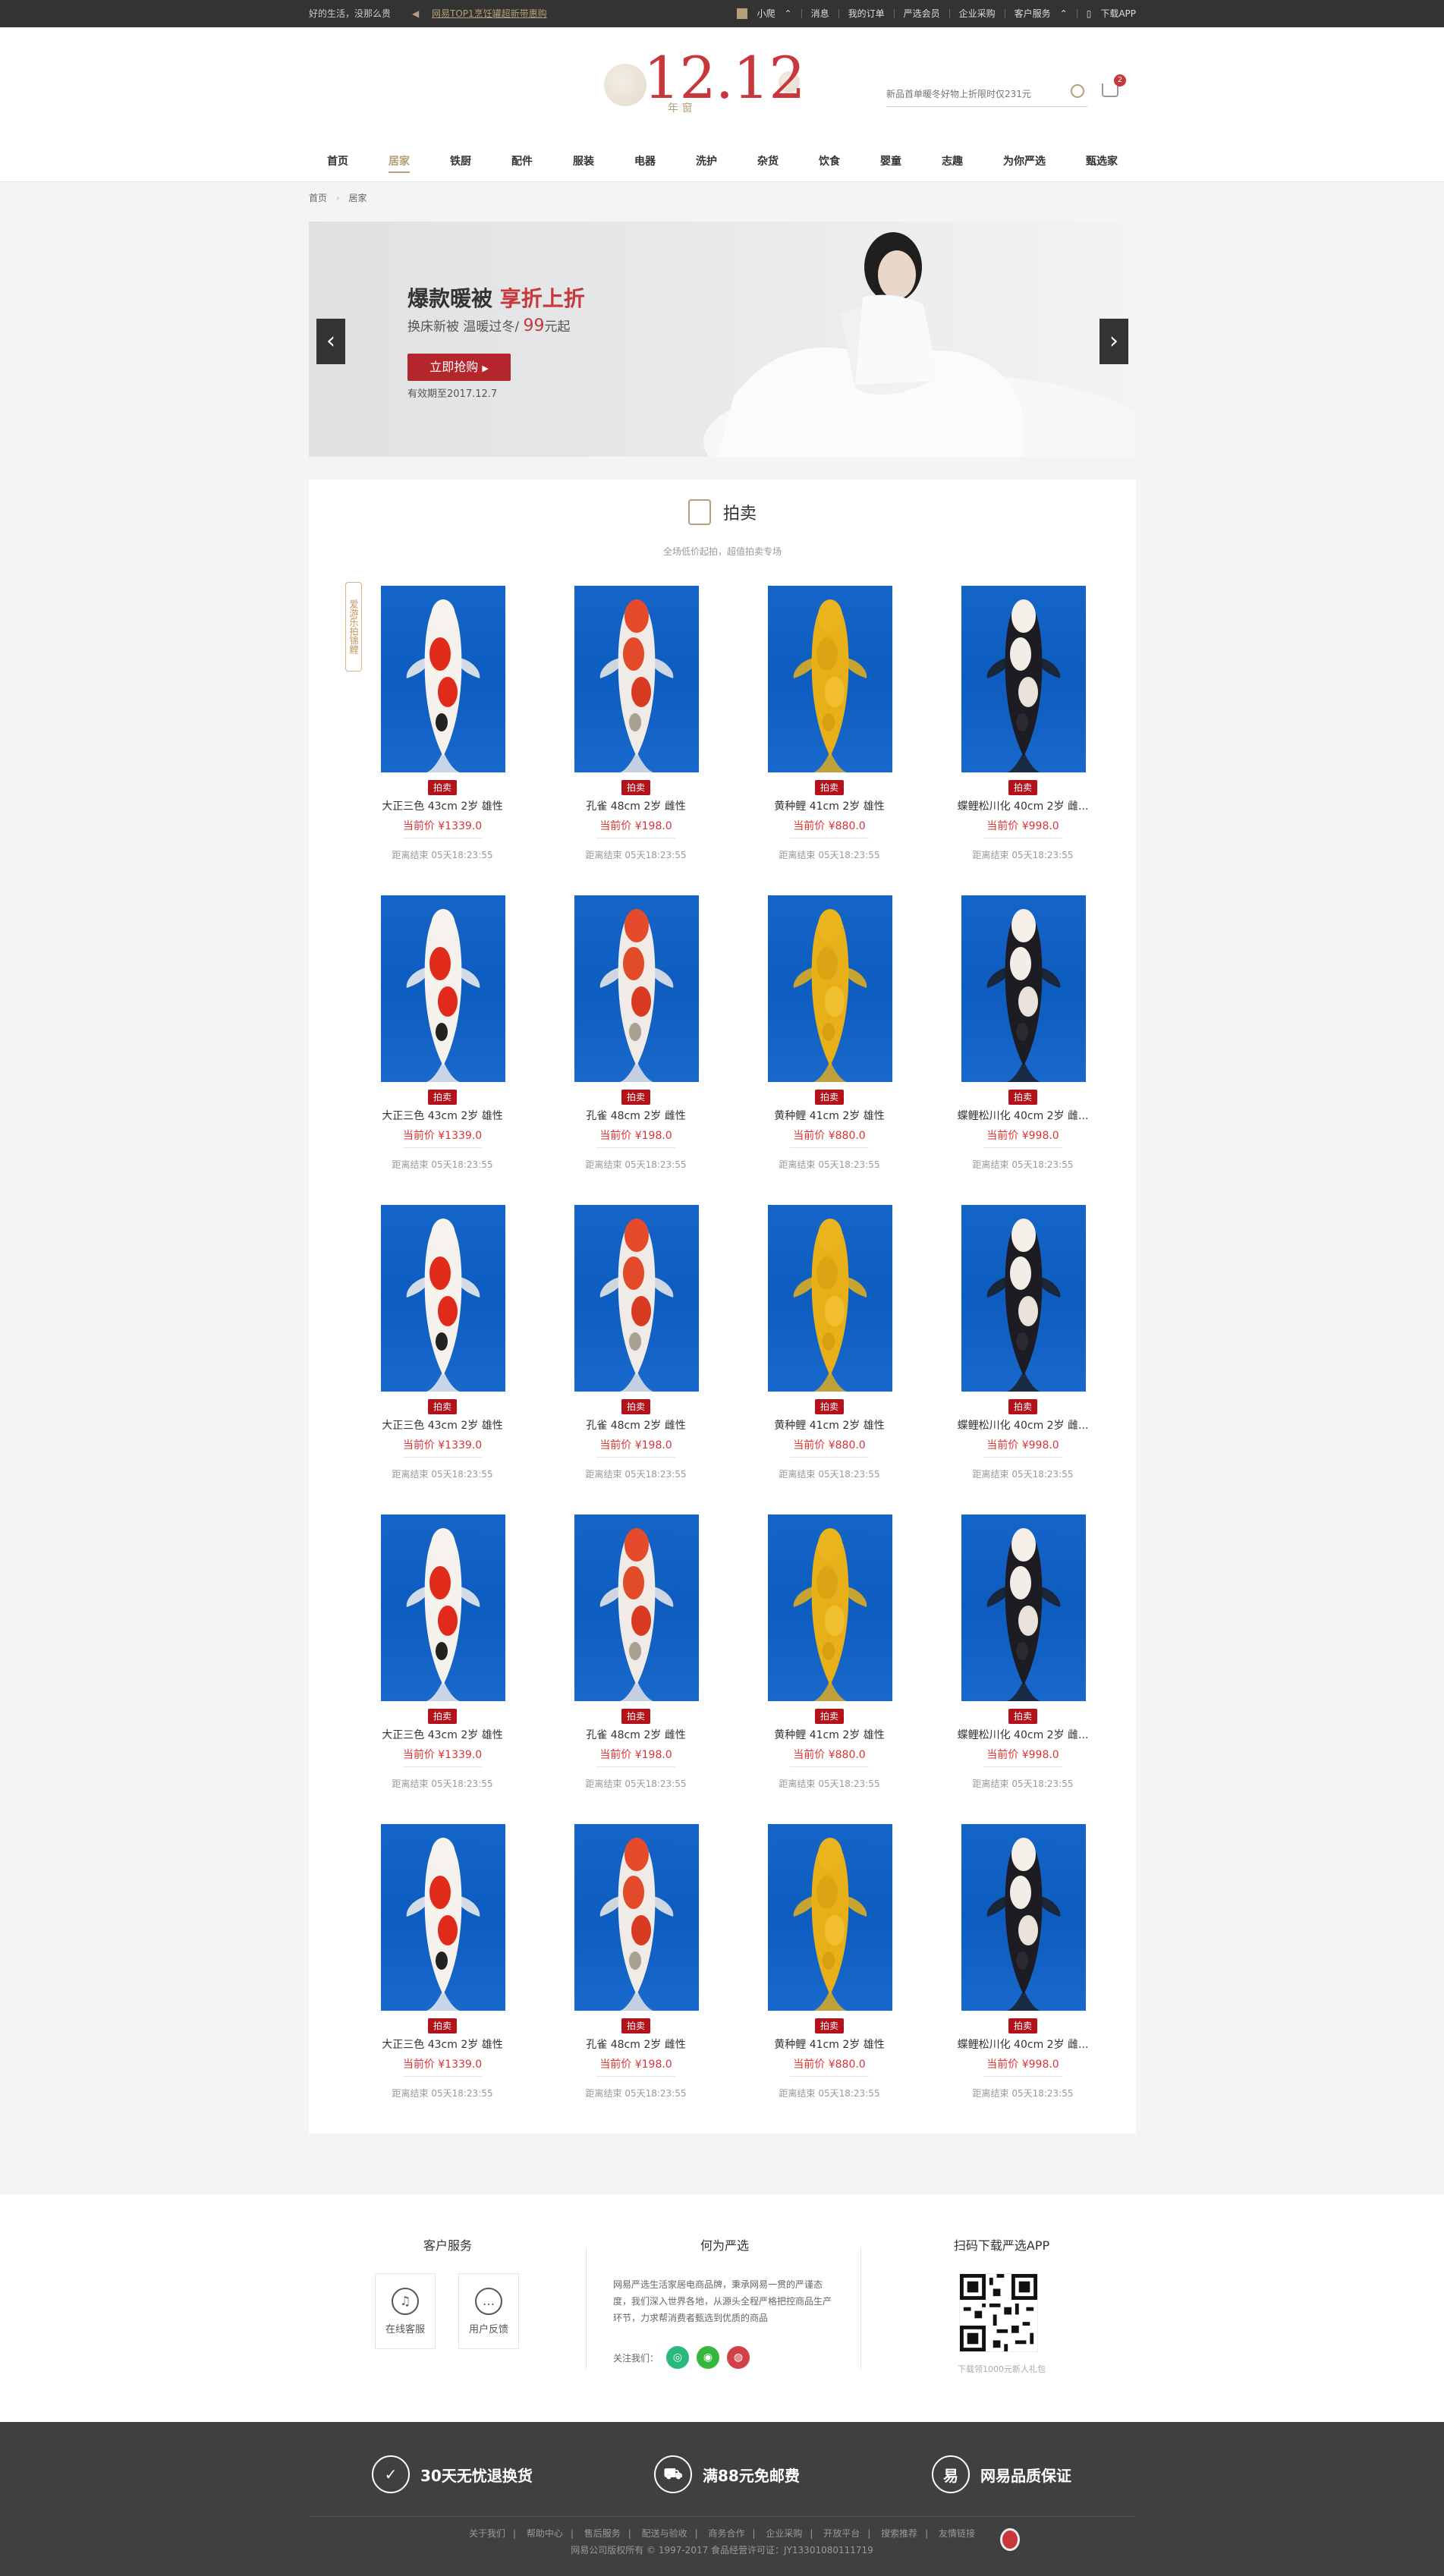 The width and height of the screenshot is (1444, 2576). What do you see at coordinates (602, 2533) in the screenshot?
I see `footer-link-aftersale: 售后服务` at bounding box center [602, 2533].